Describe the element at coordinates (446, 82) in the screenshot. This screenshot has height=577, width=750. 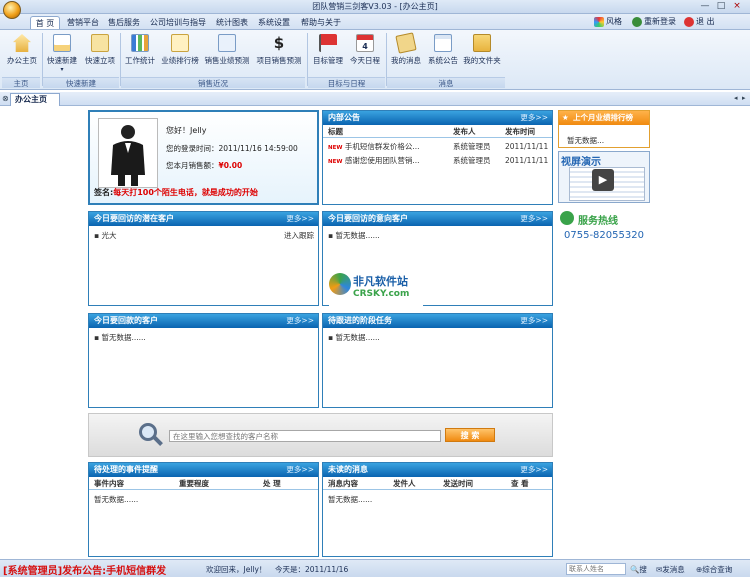
I see `group-label-messages: 消息` at that location.